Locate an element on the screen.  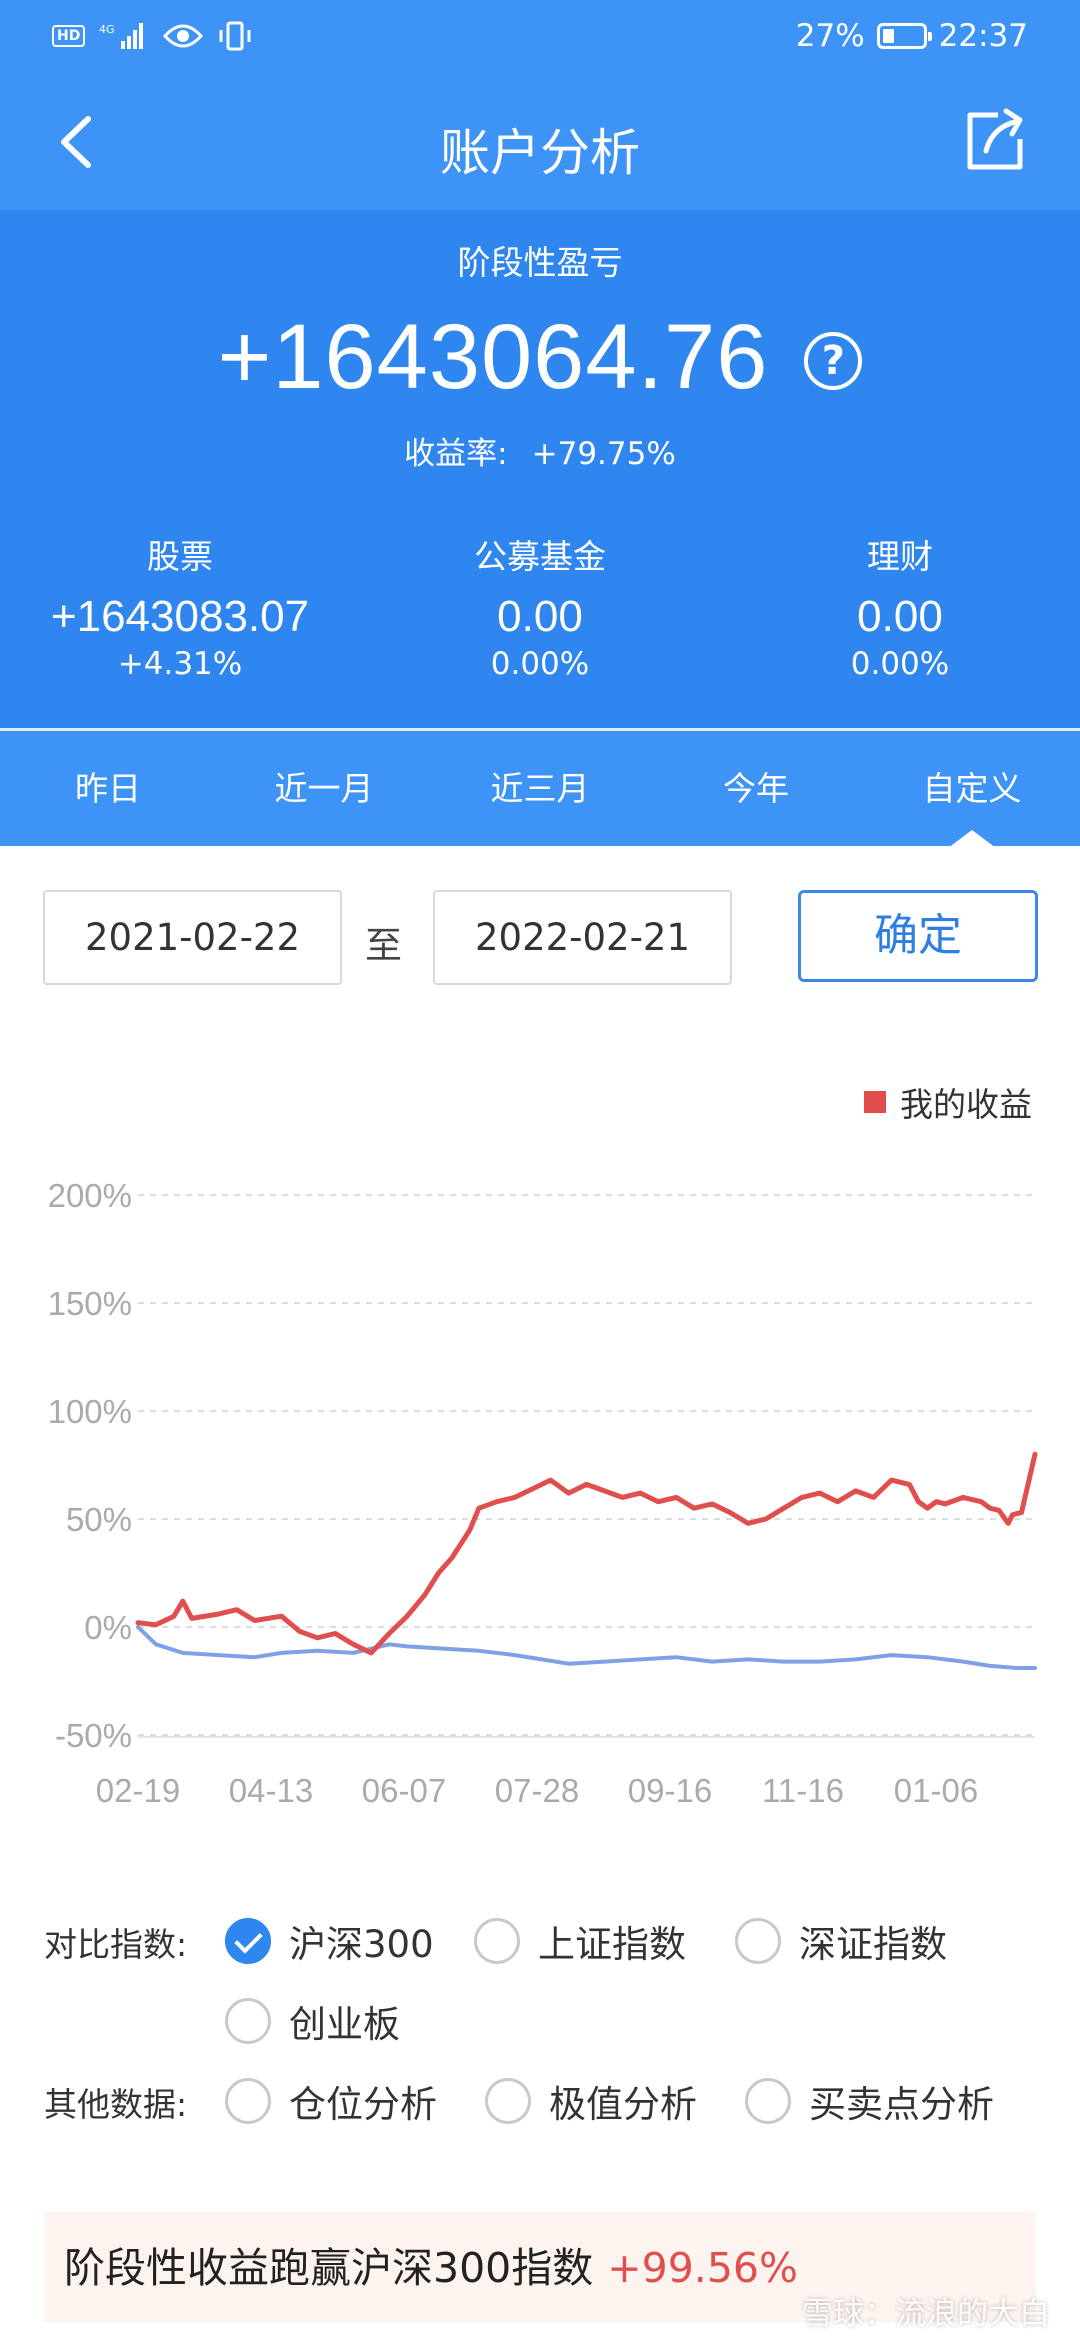
y-tick-label: -50% is located at coordinates (93, 1735).